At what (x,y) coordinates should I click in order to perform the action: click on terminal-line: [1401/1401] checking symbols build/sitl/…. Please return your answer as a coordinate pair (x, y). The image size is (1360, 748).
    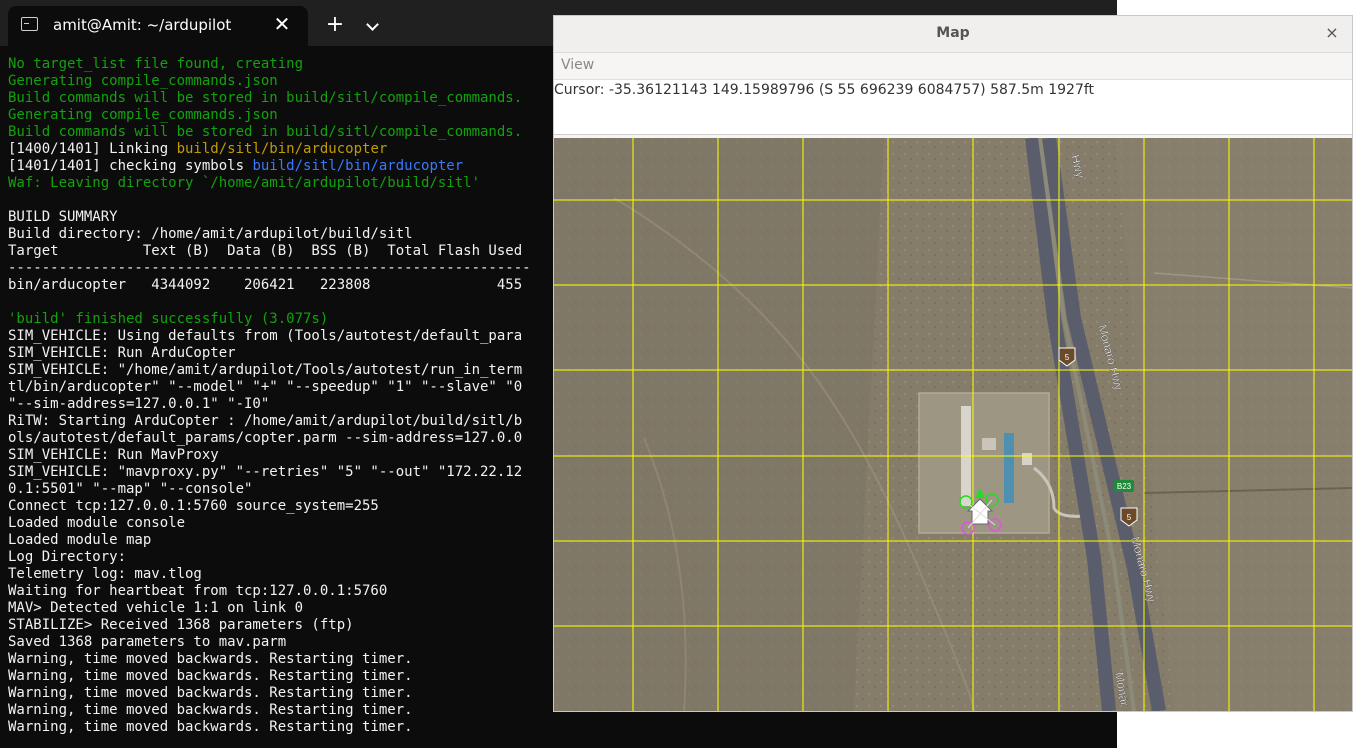
    Looking at the image, I should click on (269, 166).